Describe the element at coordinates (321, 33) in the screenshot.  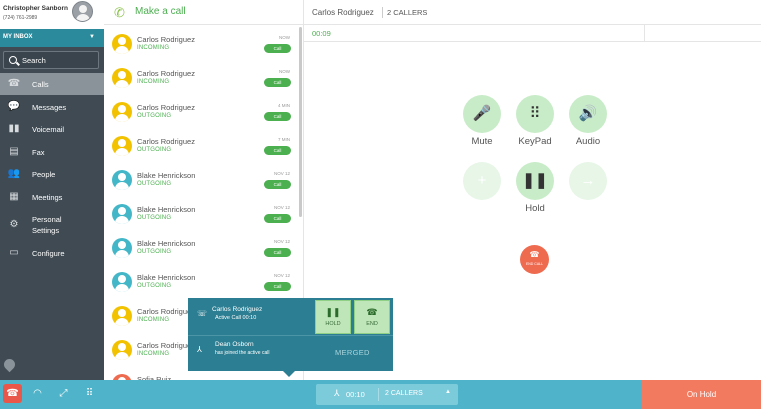
I see `call-timer: 00:09` at that location.